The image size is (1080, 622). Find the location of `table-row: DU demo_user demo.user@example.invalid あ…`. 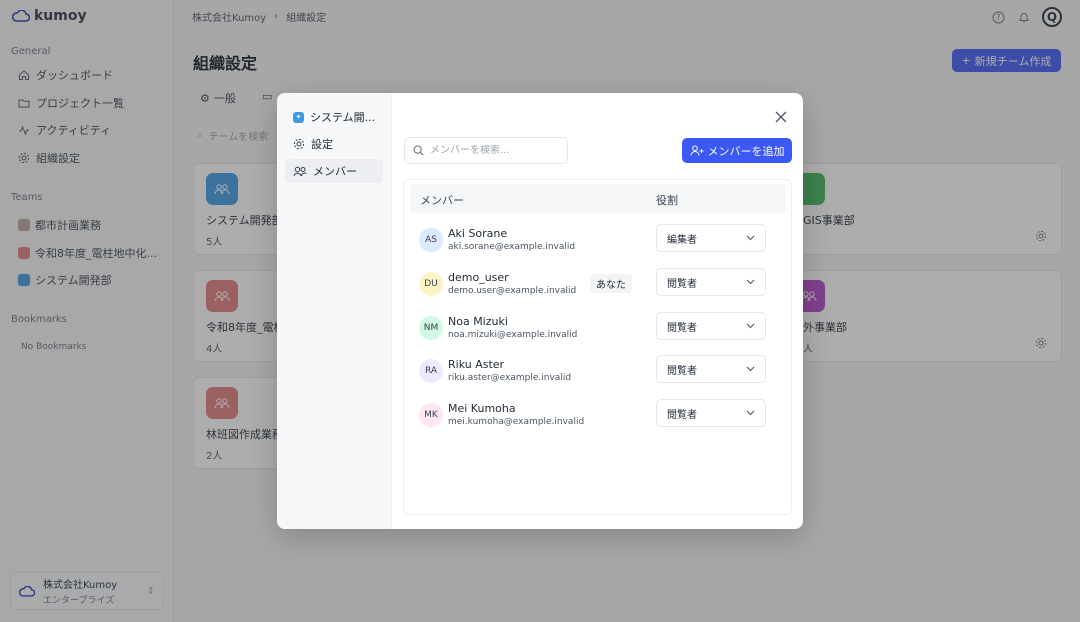

table-row: DU demo_user demo.user@example.invalid あ… is located at coordinates (598, 285).